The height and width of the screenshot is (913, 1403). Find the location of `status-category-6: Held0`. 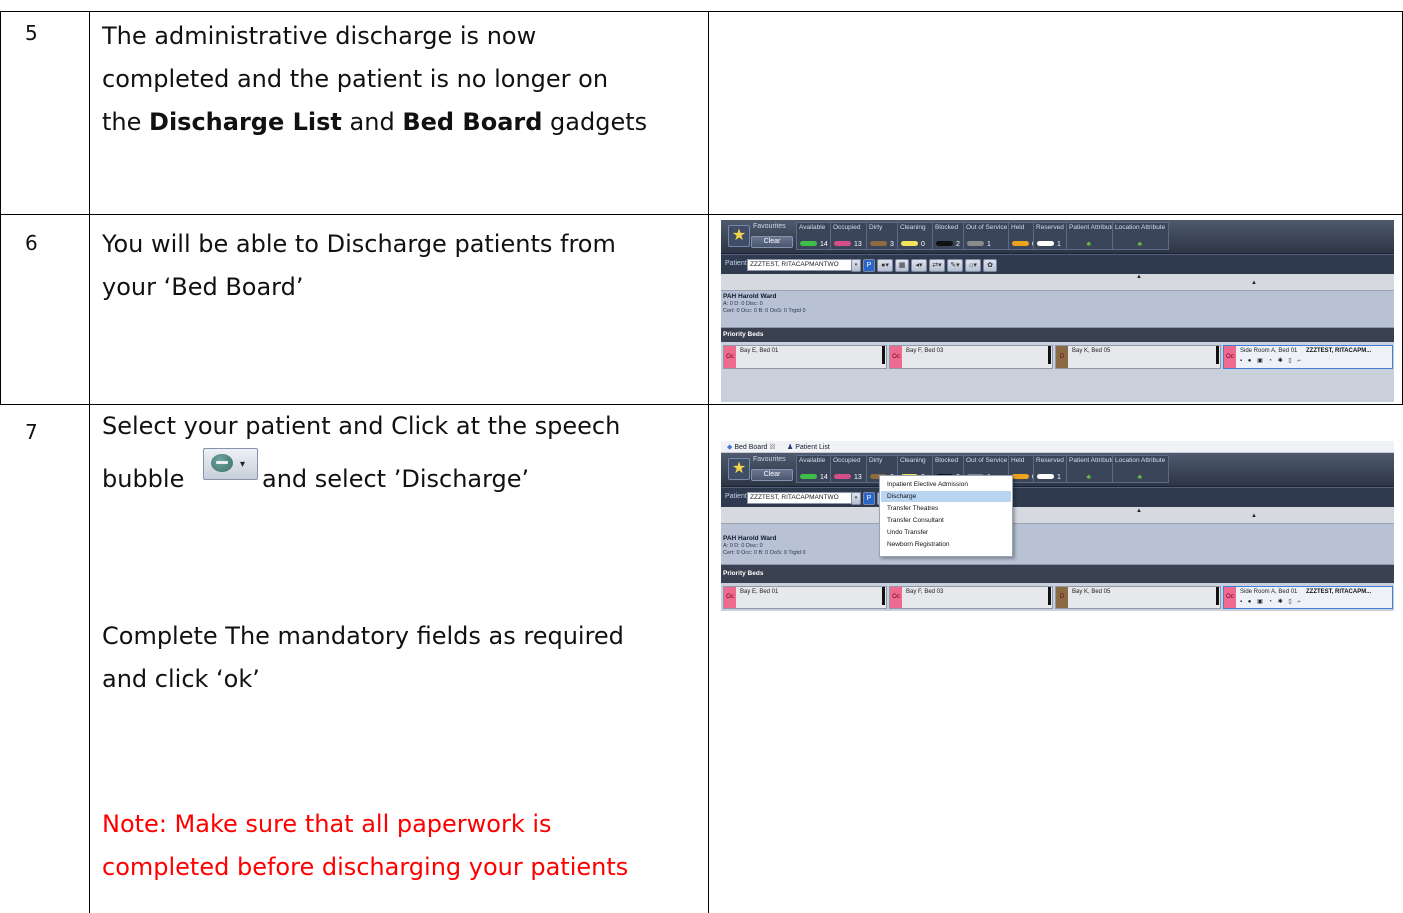

status-category-6: Held0 is located at coordinates (1022, 236).